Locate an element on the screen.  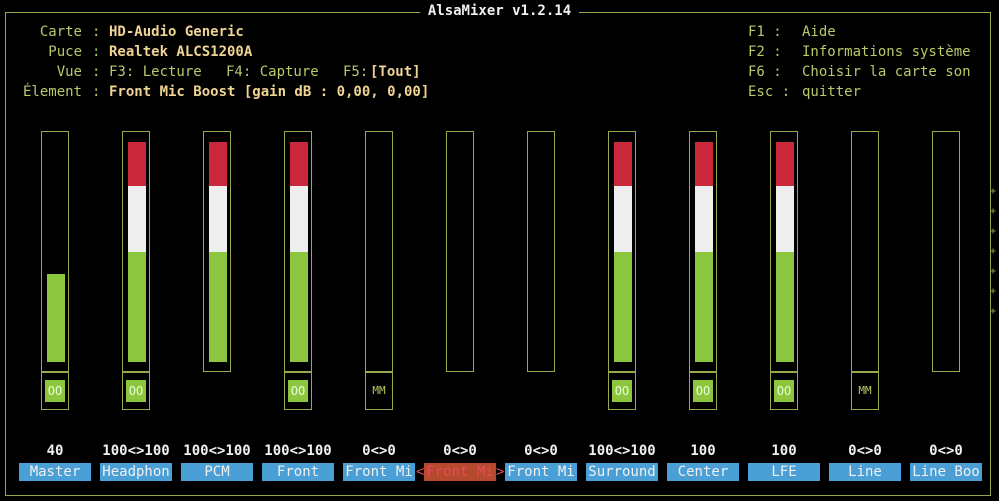
key-f6-key: F6 : is located at coordinates (765, 72).